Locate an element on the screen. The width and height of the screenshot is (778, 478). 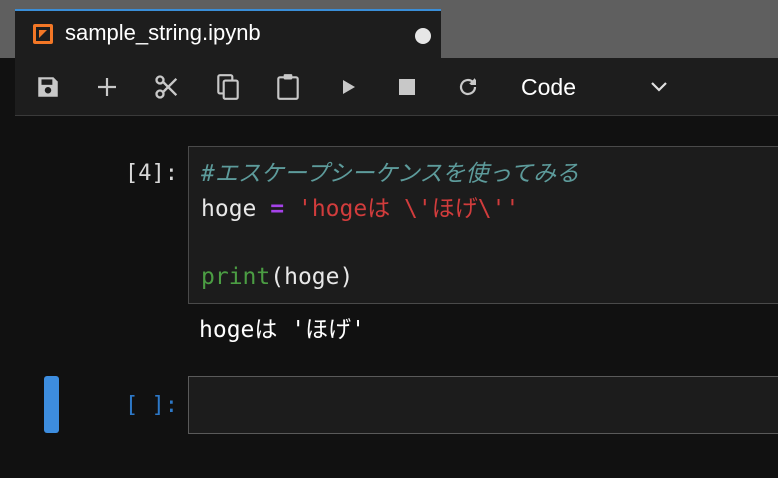
code-string: 'hogeは \'ほげ\'' is located at coordinates (408, 209).